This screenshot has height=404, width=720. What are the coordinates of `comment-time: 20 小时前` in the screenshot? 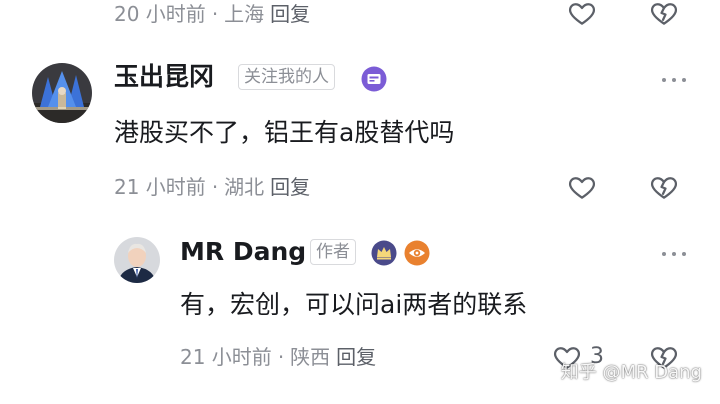 It's located at (160, 14).